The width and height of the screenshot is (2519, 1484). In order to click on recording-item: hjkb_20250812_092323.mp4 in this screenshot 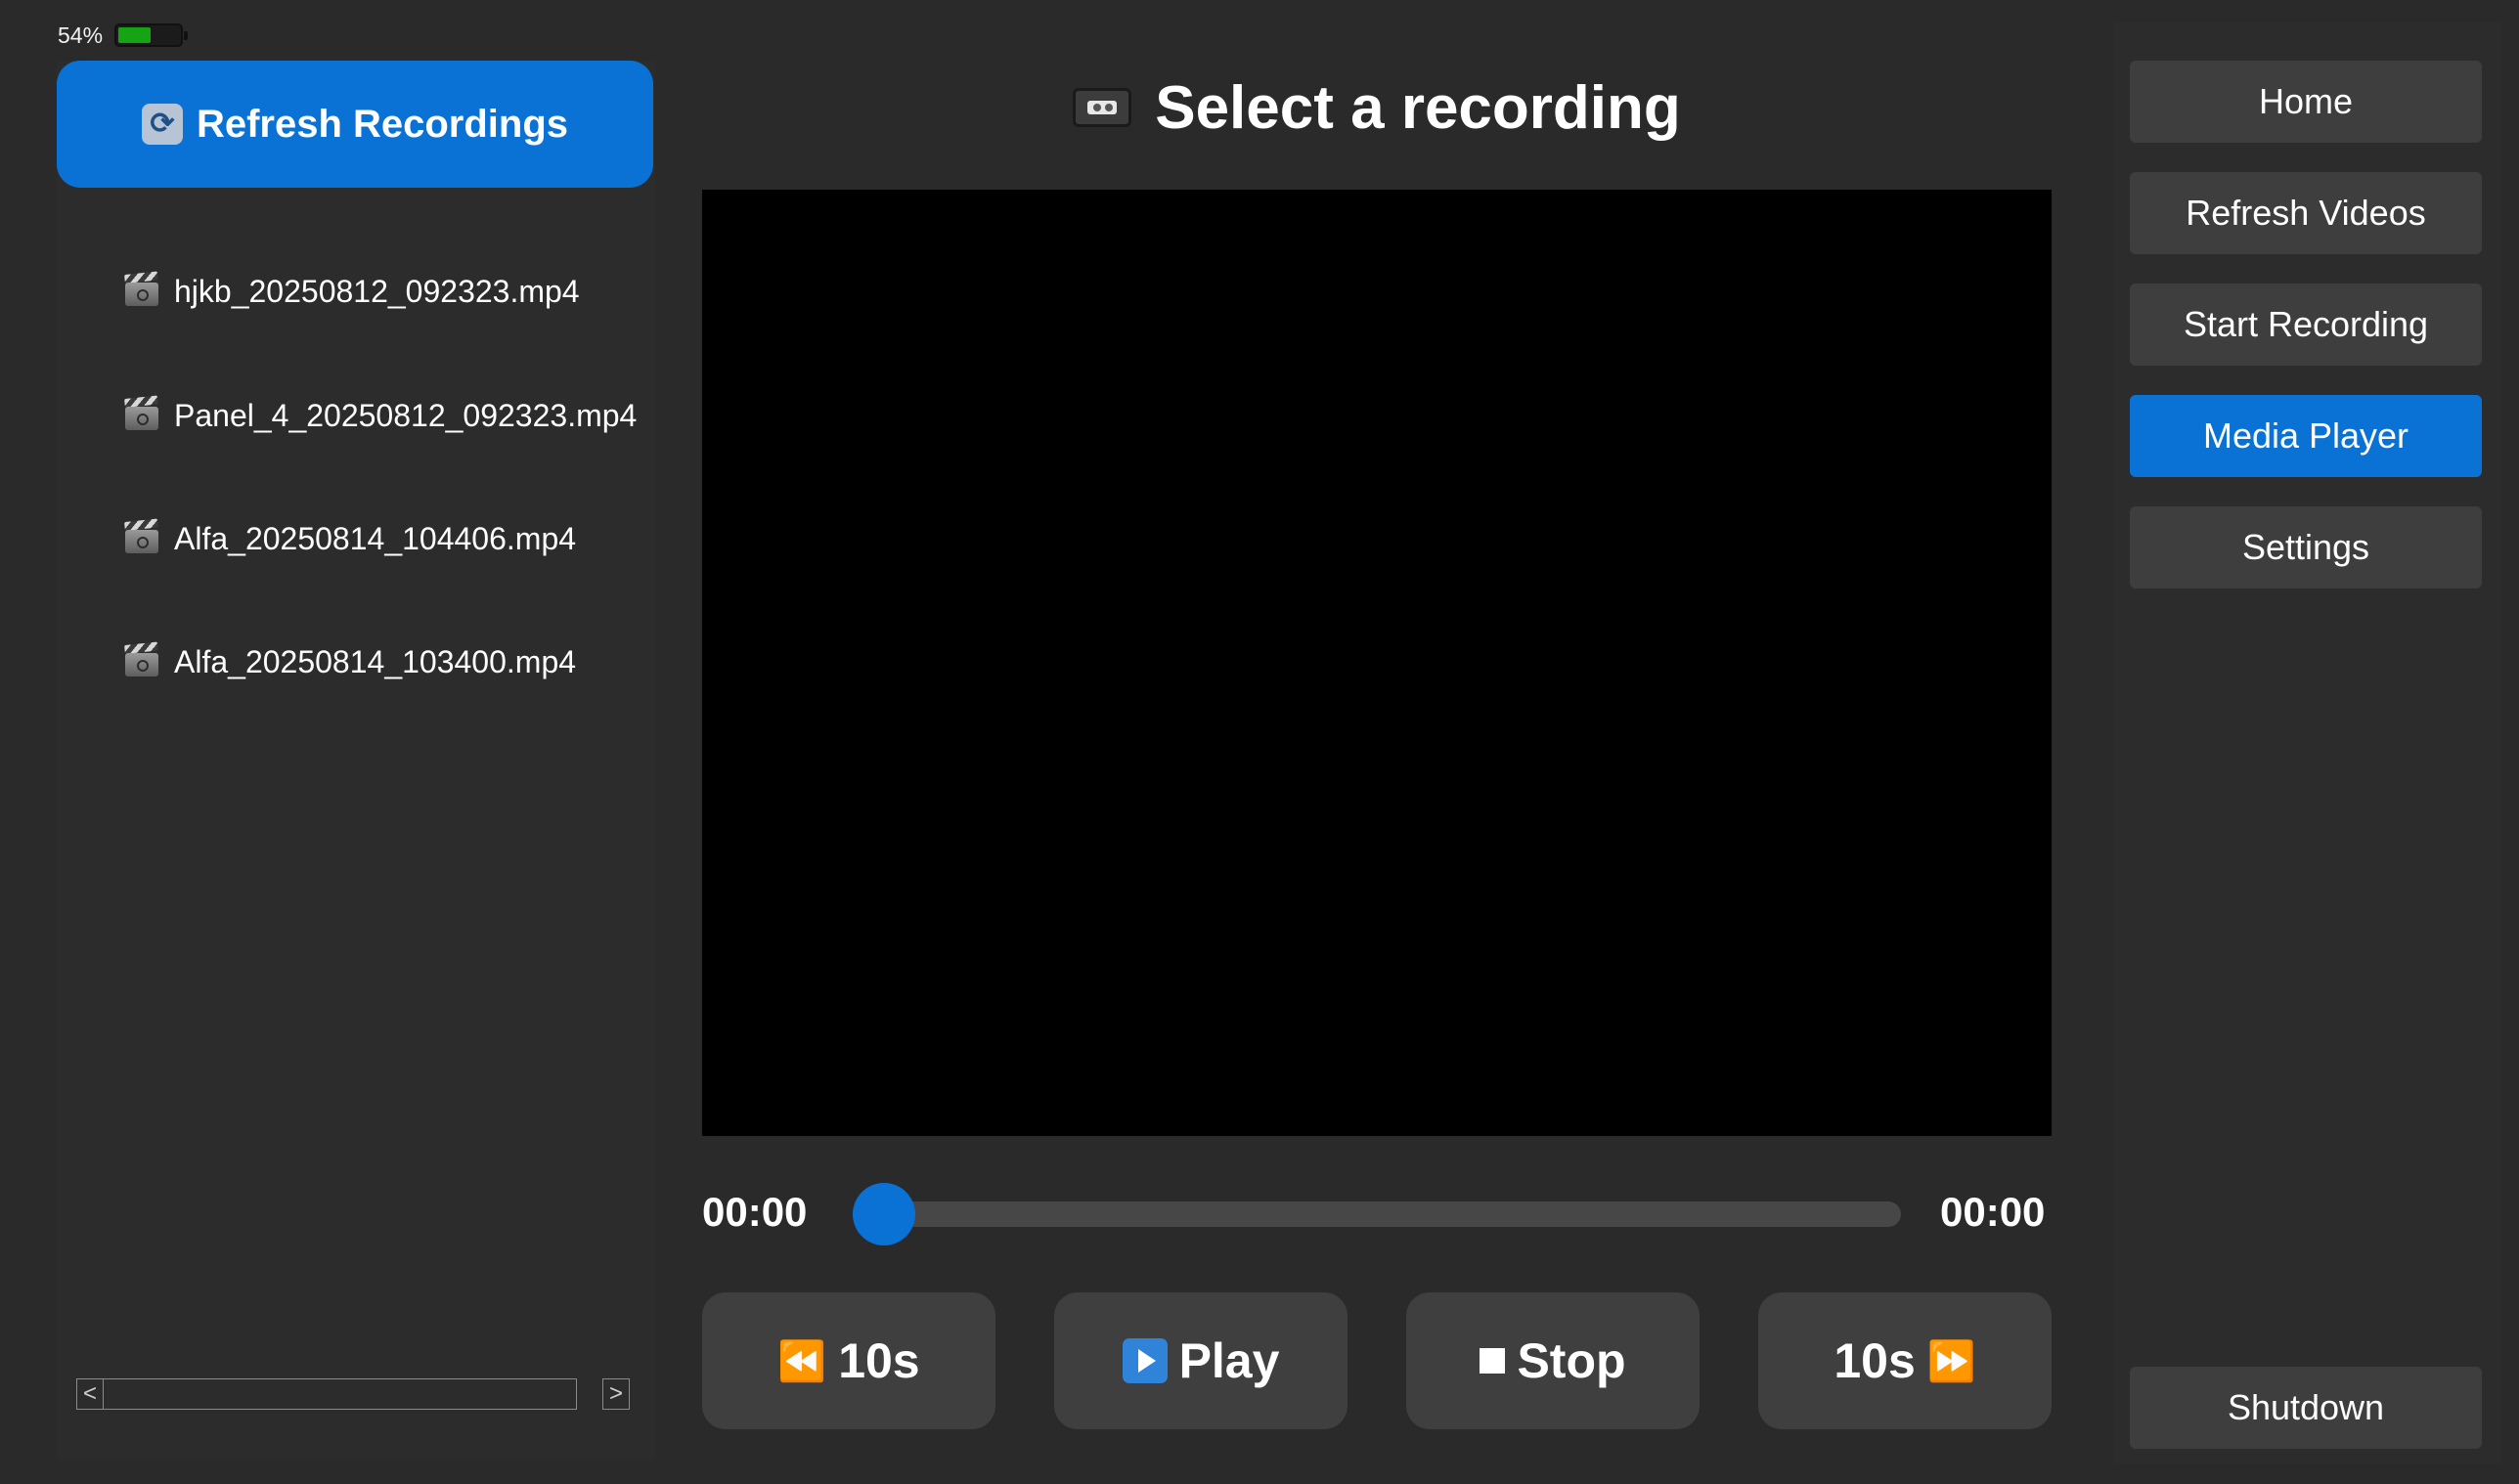, I will do `click(351, 291)`.